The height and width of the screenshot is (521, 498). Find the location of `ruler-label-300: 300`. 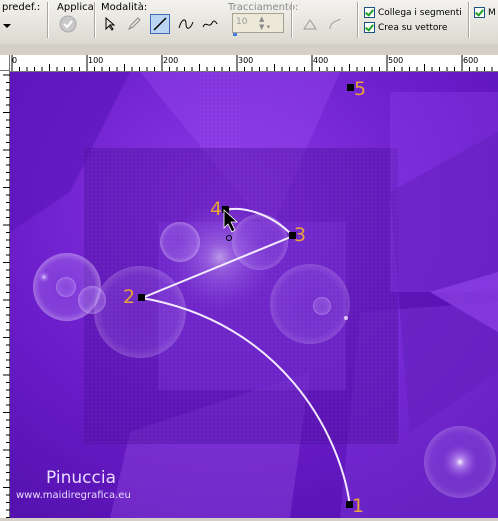

ruler-label-300: 300 is located at coordinates (246, 60).